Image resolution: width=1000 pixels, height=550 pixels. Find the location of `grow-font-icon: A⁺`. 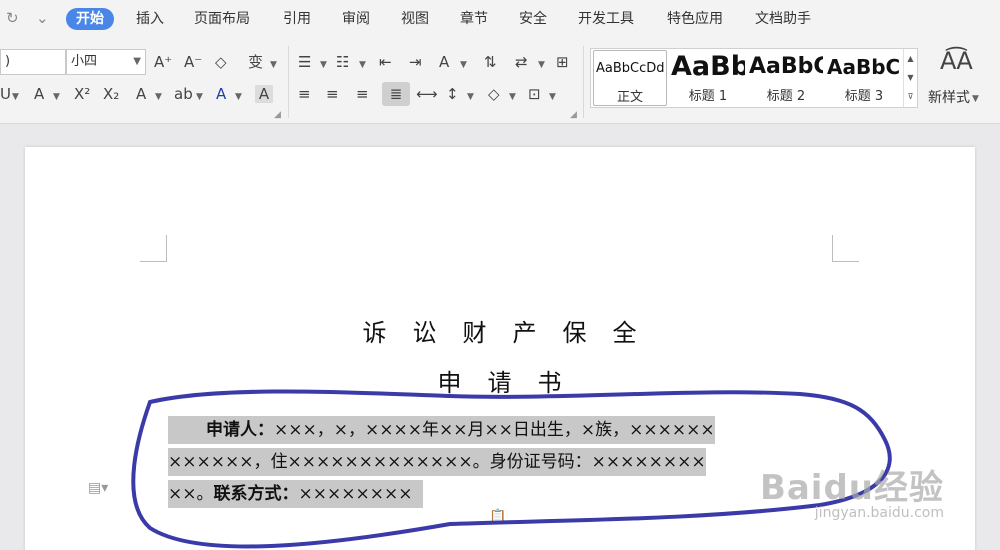

grow-font-icon: A⁺ is located at coordinates (163, 62).